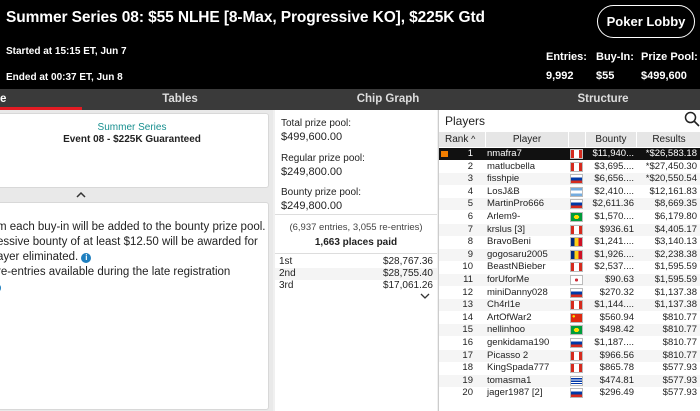 The width and height of the screenshot is (700, 411). I want to click on player-row: 11 forUforMe $90.63 $1,595.59, so click(569, 280).